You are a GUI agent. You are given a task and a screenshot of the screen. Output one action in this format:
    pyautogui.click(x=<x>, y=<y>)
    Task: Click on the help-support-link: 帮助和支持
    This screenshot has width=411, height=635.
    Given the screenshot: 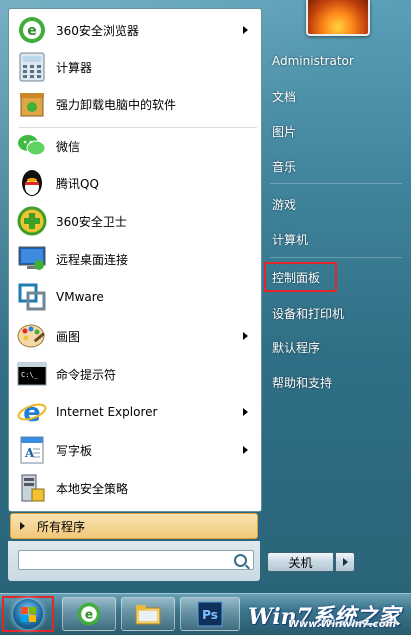 What is the action you would take?
    pyautogui.click(x=302, y=382)
    